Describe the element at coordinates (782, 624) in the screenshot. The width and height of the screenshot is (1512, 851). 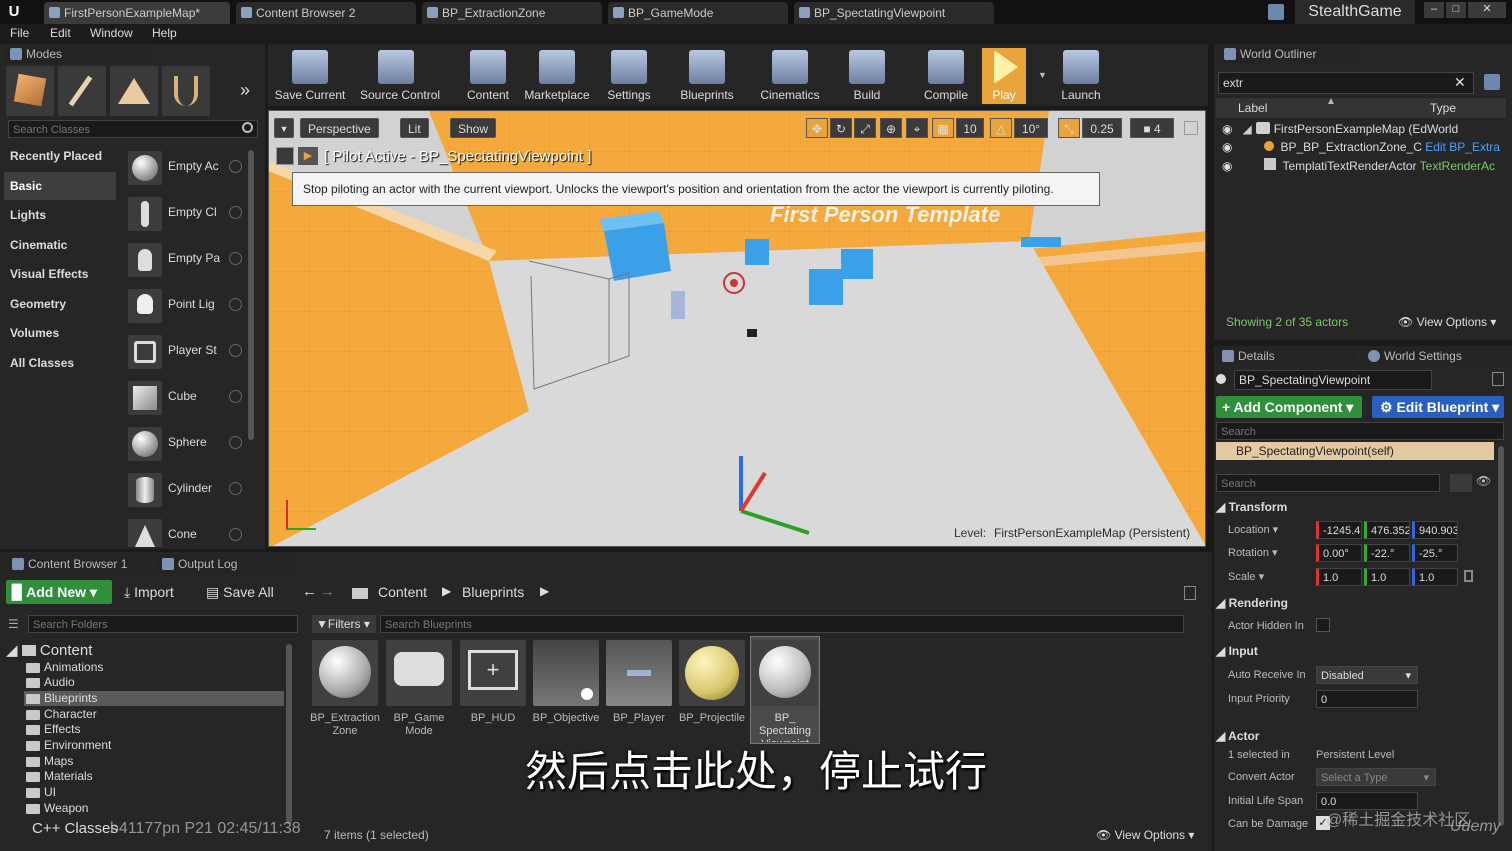
I see `search-blueprints-input: Search Blueprints` at that location.